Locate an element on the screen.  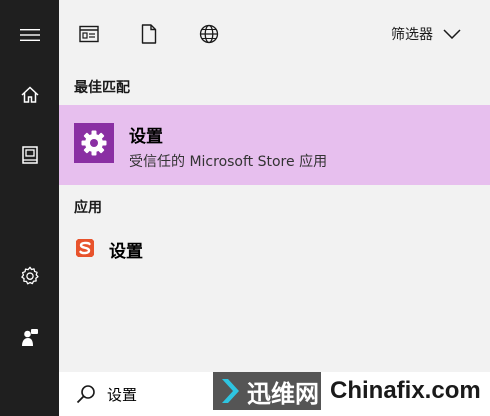
filter-web-button is located at coordinates (209, 34).